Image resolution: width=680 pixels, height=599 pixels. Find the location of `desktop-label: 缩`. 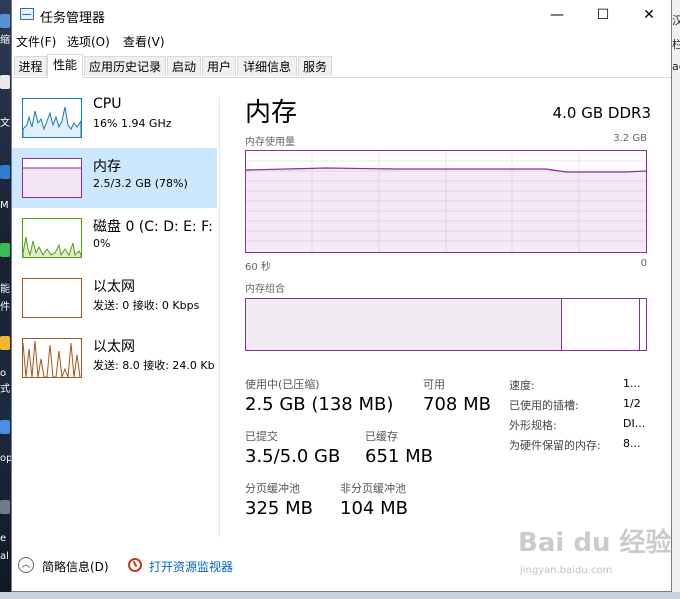

desktop-label: 缩 is located at coordinates (5, 40).